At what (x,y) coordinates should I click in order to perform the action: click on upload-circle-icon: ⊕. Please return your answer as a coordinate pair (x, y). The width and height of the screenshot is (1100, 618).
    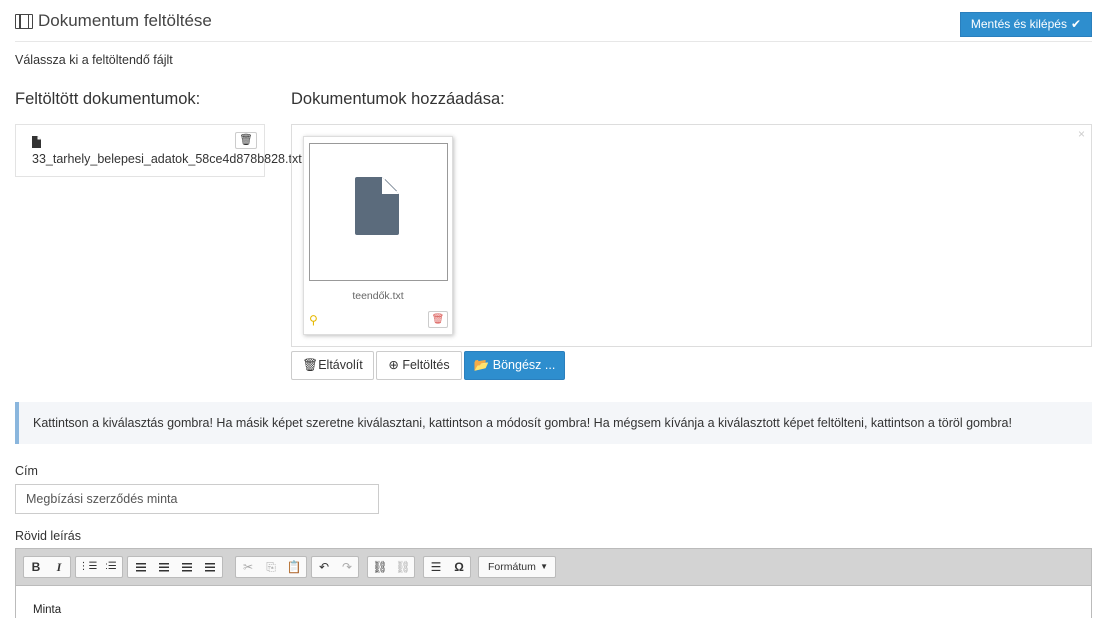
    Looking at the image, I should click on (395, 365).